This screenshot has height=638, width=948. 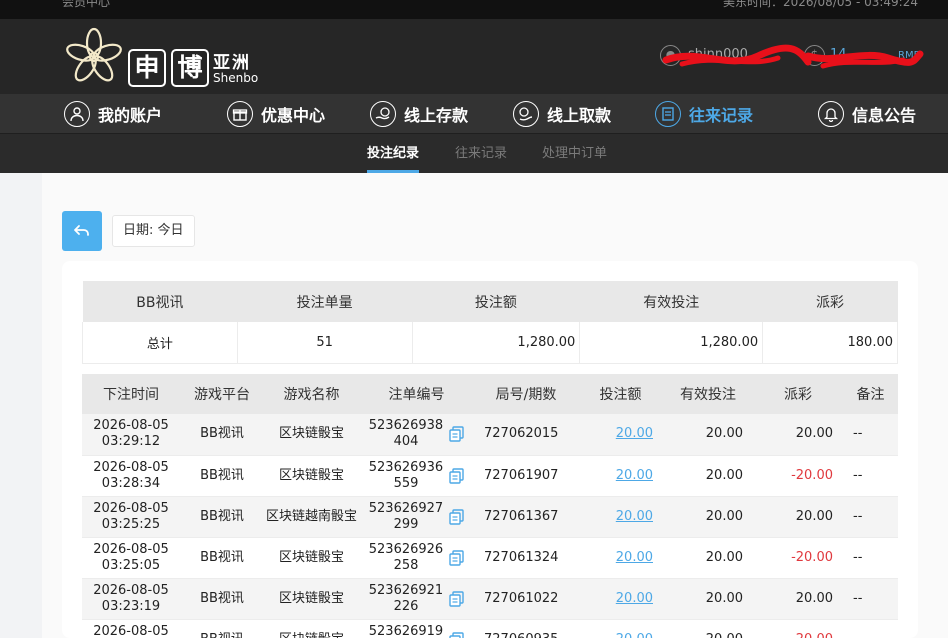 I want to click on bet-time-cell: 2026-08-05 03:23:19, so click(x=131, y=599).